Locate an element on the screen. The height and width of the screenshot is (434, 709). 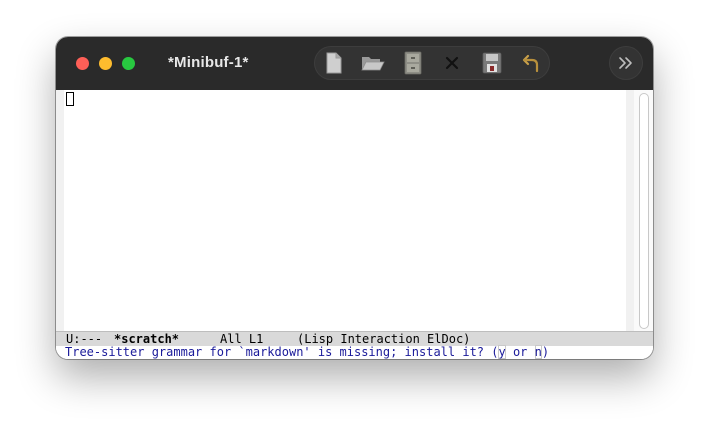
modeline-position: All L1 is located at coordinates (242, 339).